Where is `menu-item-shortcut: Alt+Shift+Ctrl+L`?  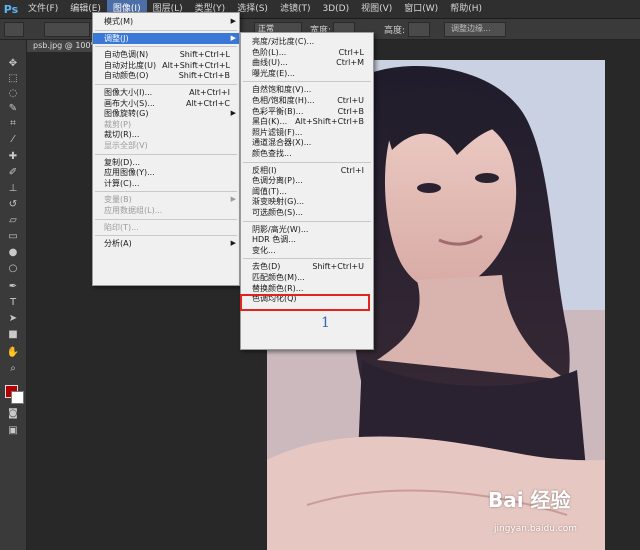
menu-item-shortcut: Alt+Shift+Ctrl+L is located at coordinates (196, 65).